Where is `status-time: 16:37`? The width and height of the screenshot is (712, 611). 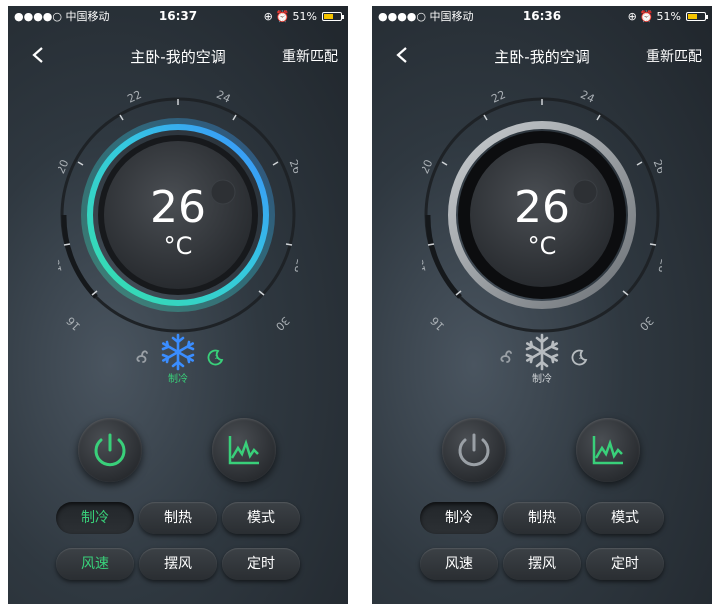
status-time: 16:37 is located at coordinates (178, 16).